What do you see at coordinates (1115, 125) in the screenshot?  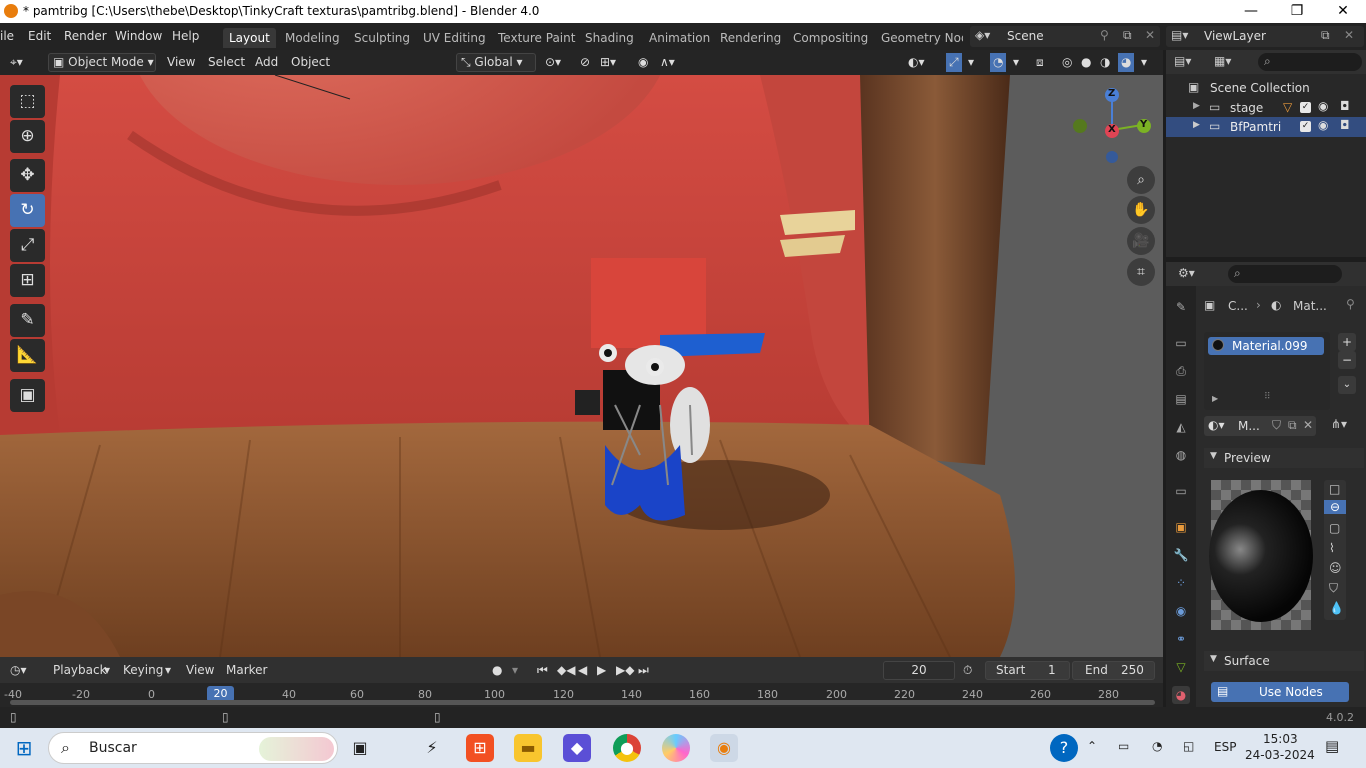 I see `navigation-gizmo: Z X Y` at bounding box center [1115, 125].